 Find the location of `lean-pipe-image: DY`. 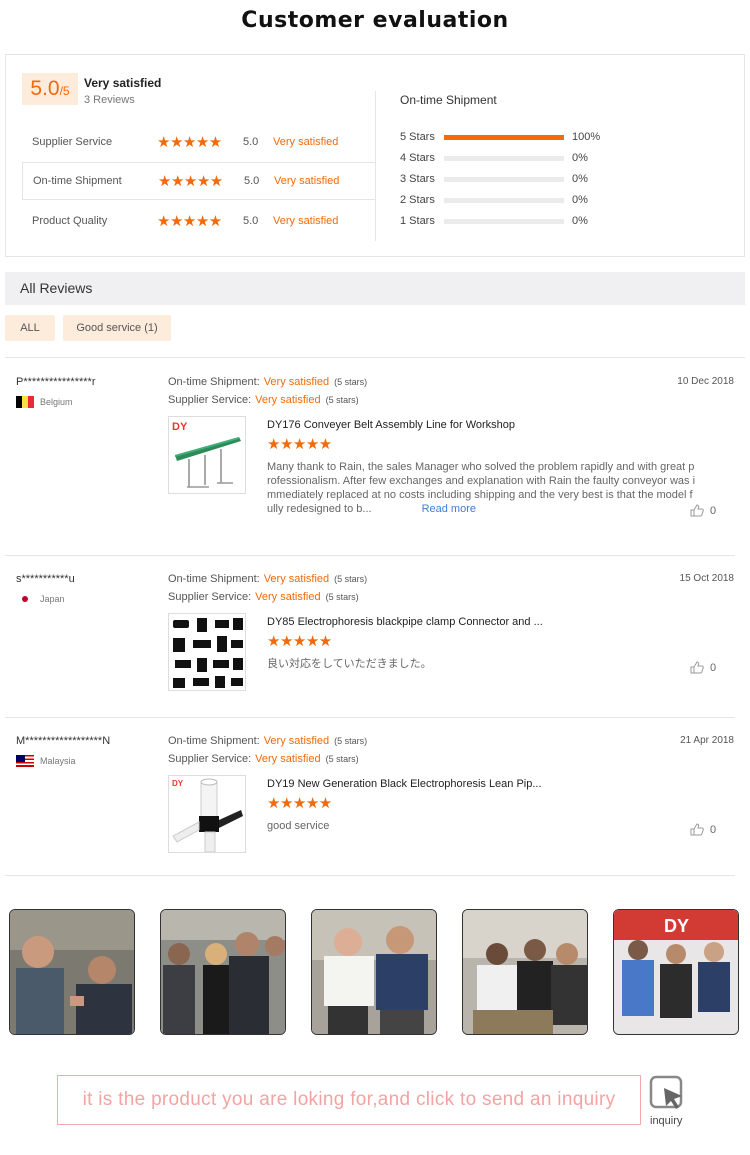

lean-pipe-image: DY is located at coordinates (207, 815).